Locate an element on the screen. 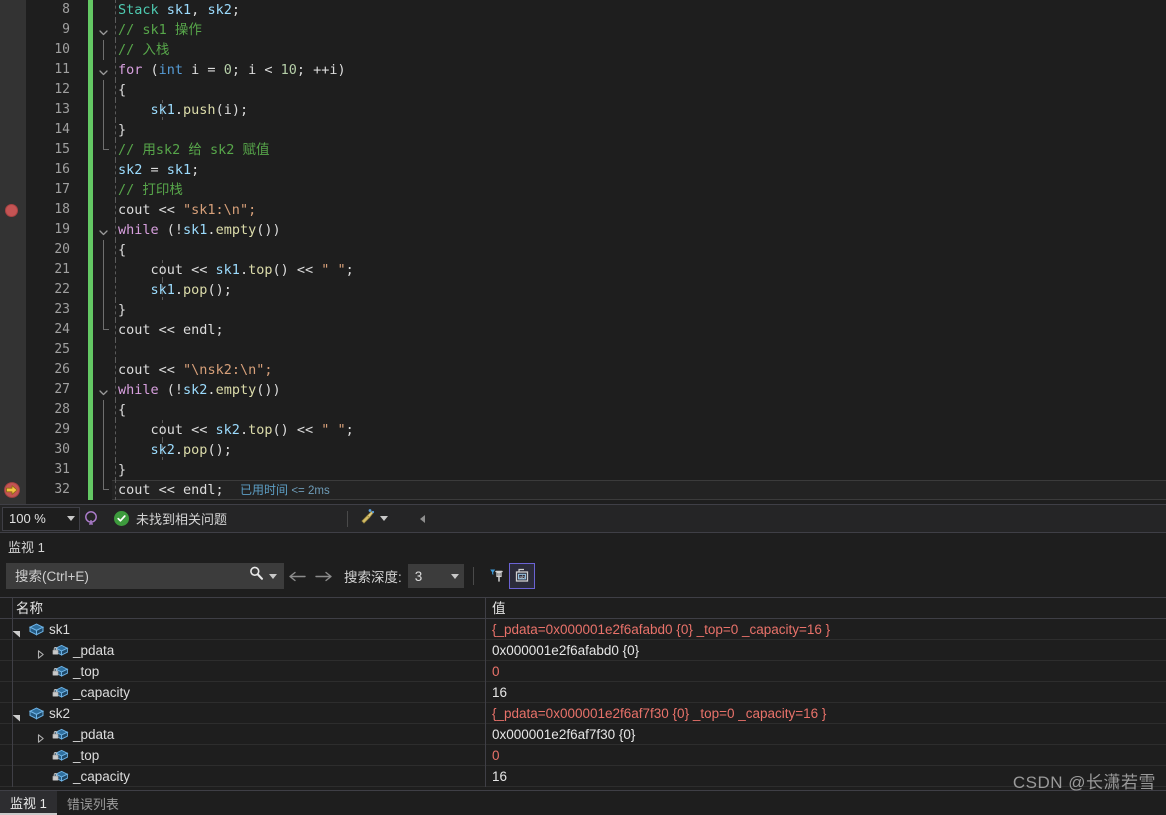 This screenshot has width=1166, height=815. watch-row-value: 0x000001e2f6afabd0 {0} is located at coordinates (565, 650).